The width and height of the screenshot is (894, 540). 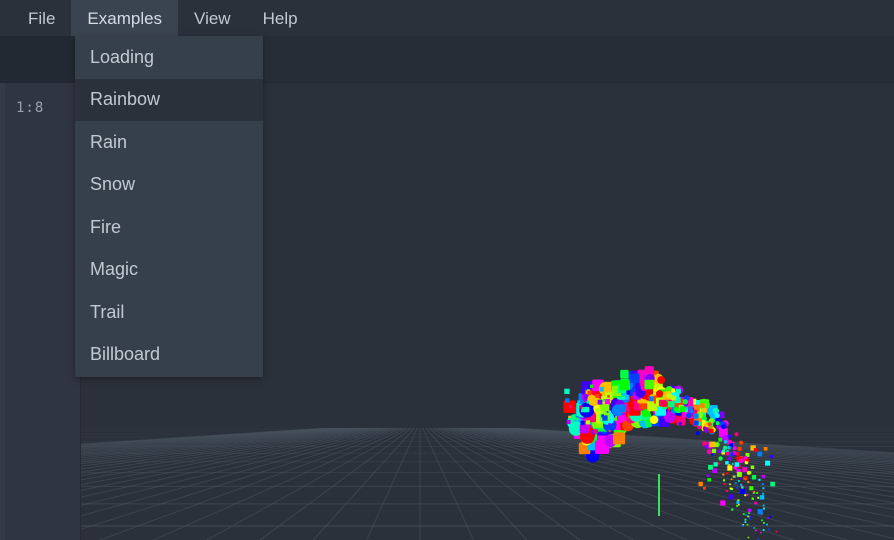 What do you see at coordinates (169, 185) in the screenshot?
I see `menu-item-snow: Snow` at bounding box center [169, 185].